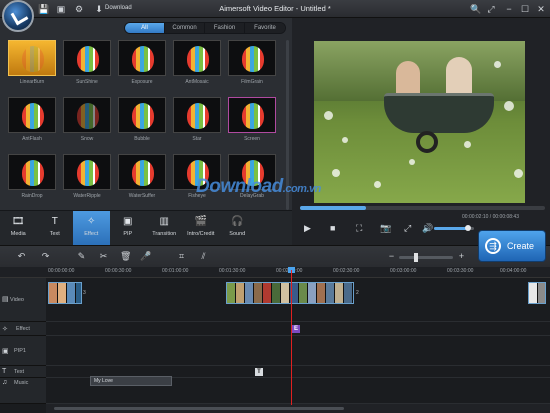 The image size is (550, 413). I want to click on effect-label: Screen, so click(252, 139).